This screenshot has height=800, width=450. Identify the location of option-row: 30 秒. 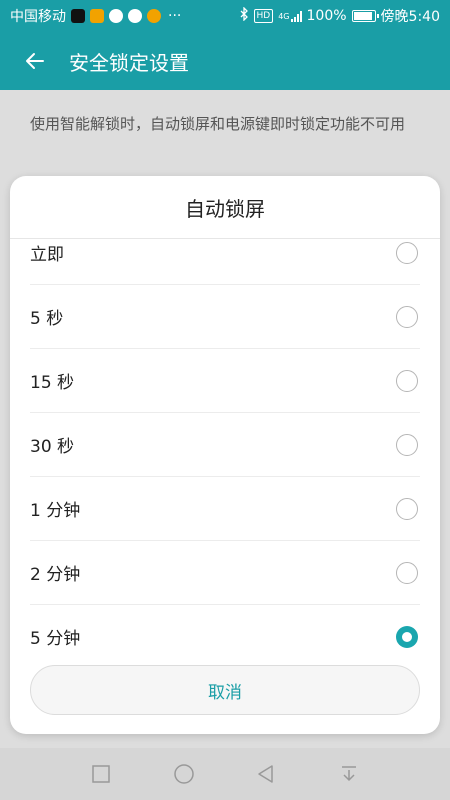
(225, 445).